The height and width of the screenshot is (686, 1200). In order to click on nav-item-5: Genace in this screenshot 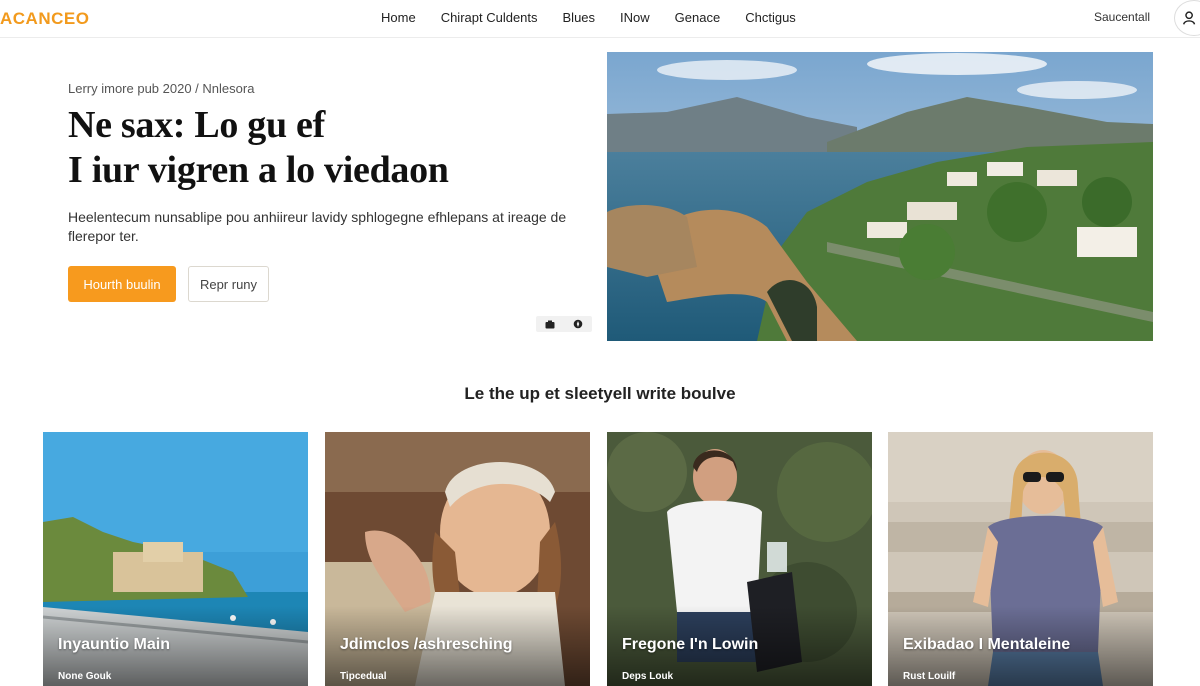, I will do `click(698, 17)`.